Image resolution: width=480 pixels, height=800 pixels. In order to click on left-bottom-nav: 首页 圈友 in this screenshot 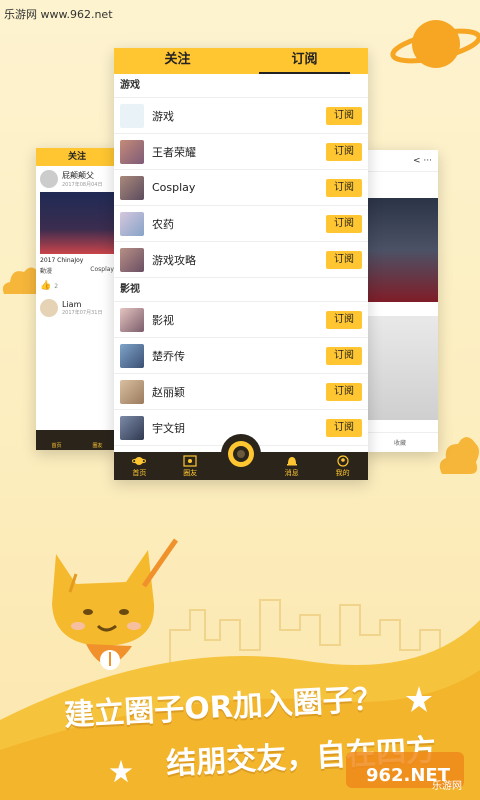, I will do `click(77, 440)`.